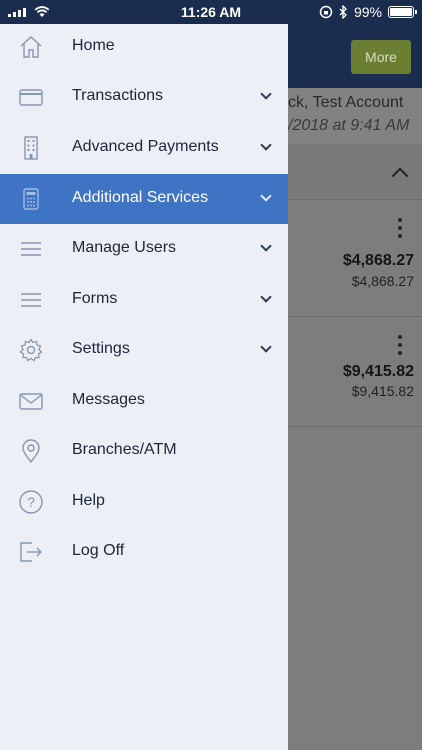  I want to click on account-date-text: /2018 at 9:41 AM, so click(349, 125).